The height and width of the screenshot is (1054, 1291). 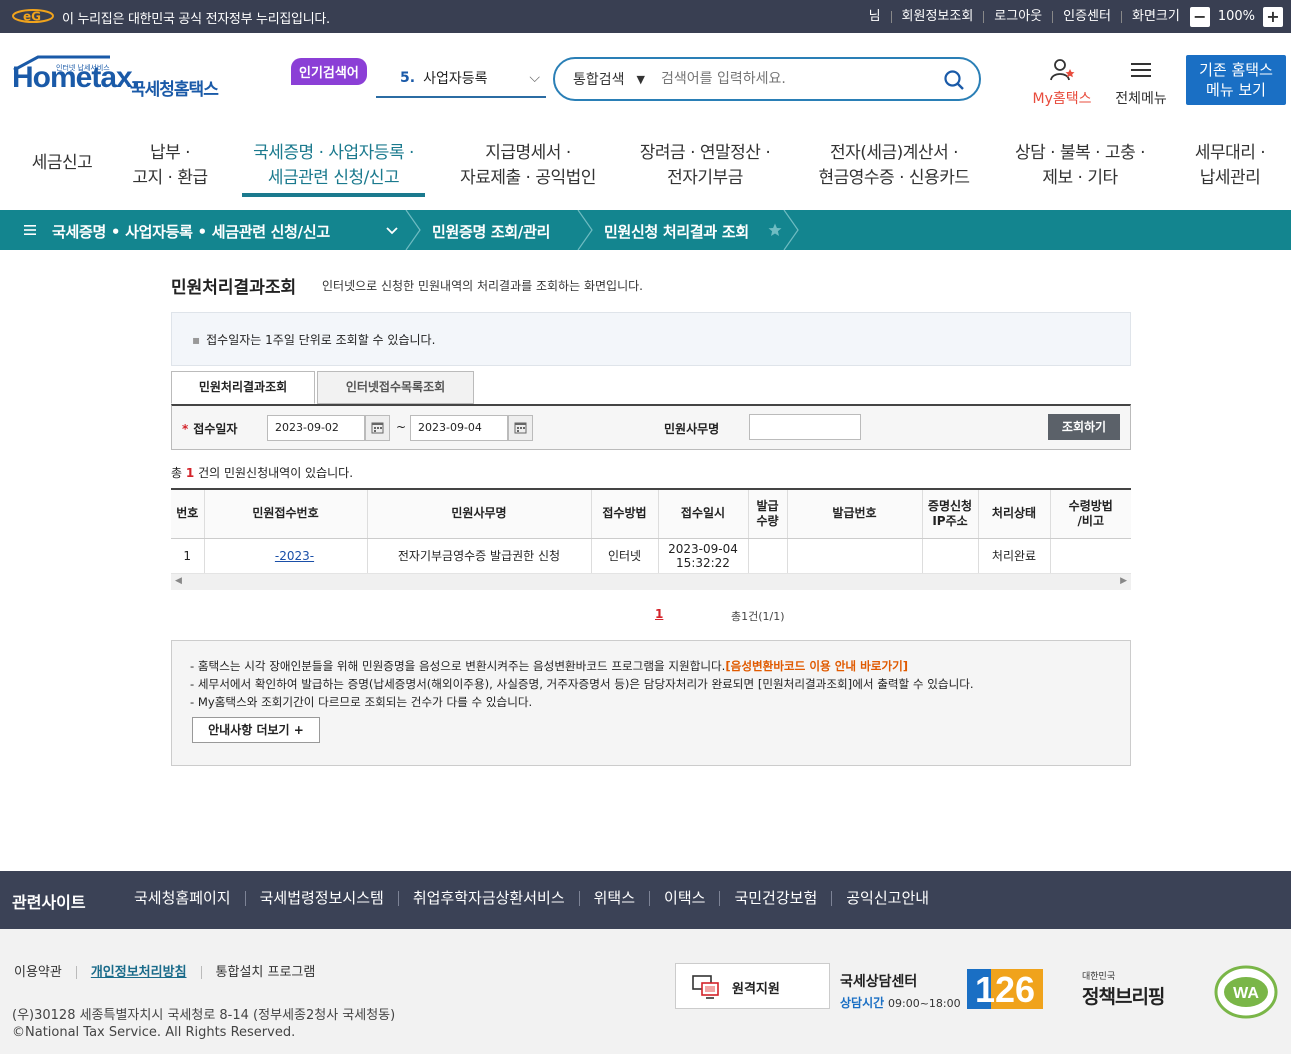 I want to click on old-menu-line2: 메뉴 보기, so click(x=1236, y=90).